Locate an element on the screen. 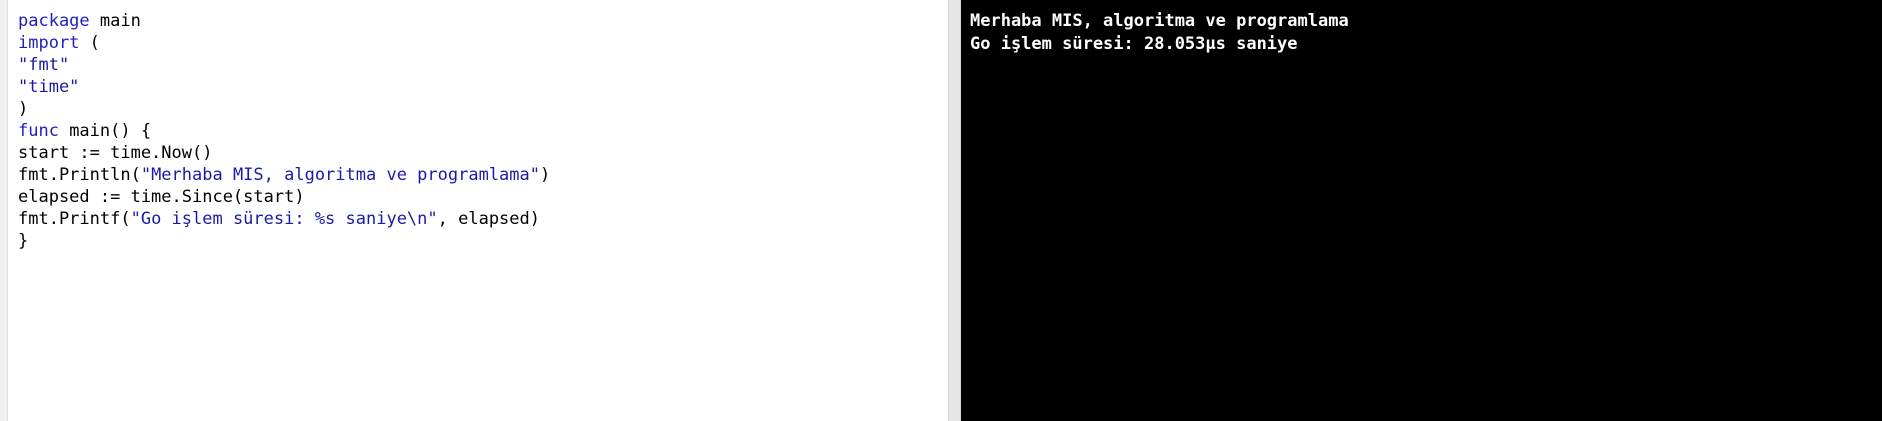  code-string: "Merhaba MIS, algoritma ve programlama" is located at coordinates (340, 175).